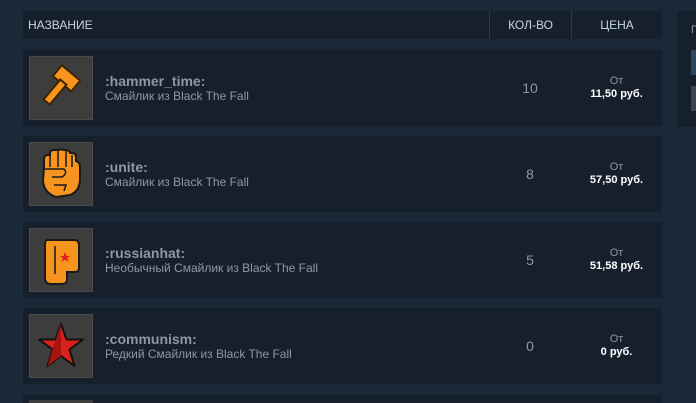  I want to click on red-star-icon, so click(61, 346).